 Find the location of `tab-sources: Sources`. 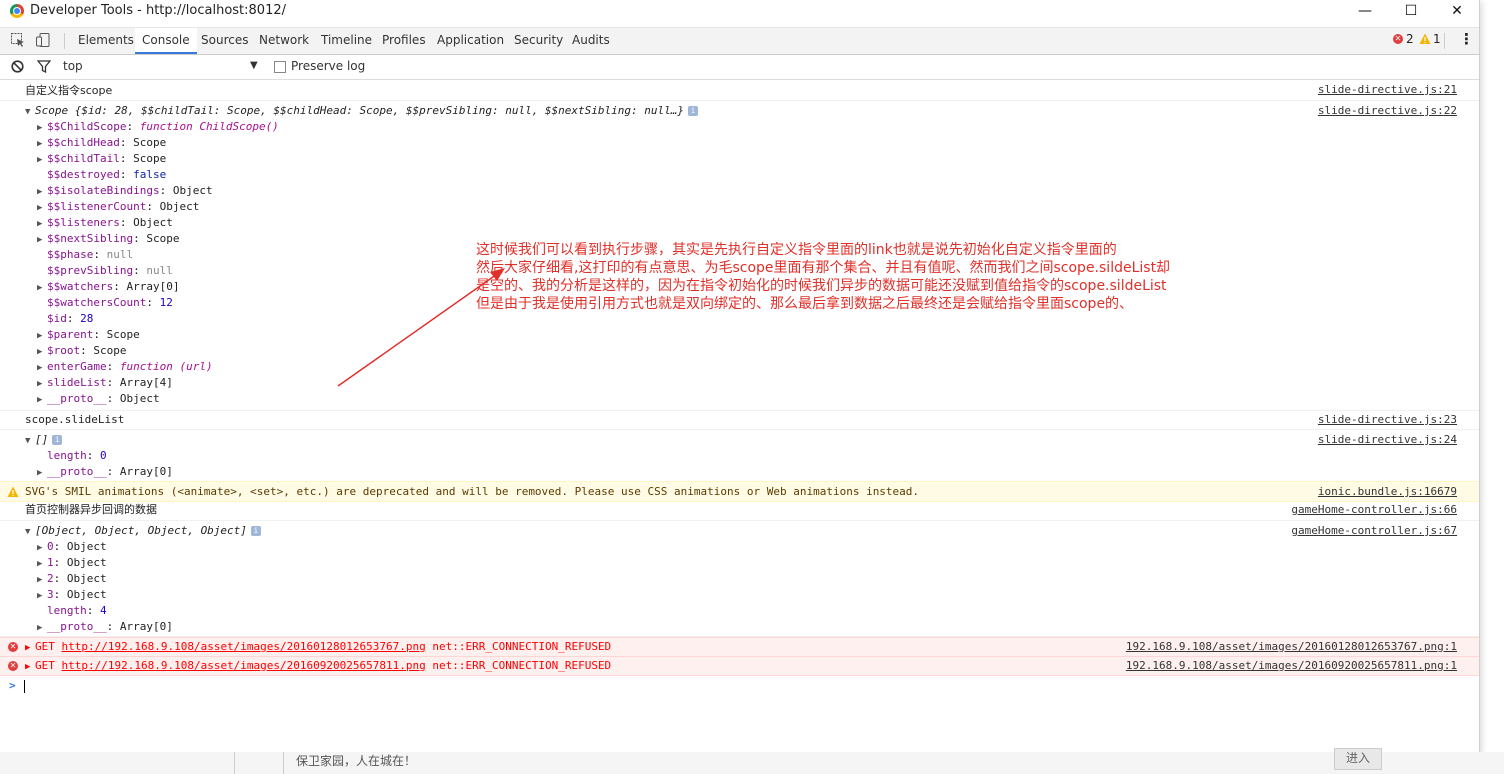

tab-sources: Sources is located at coordinates (224, 41).